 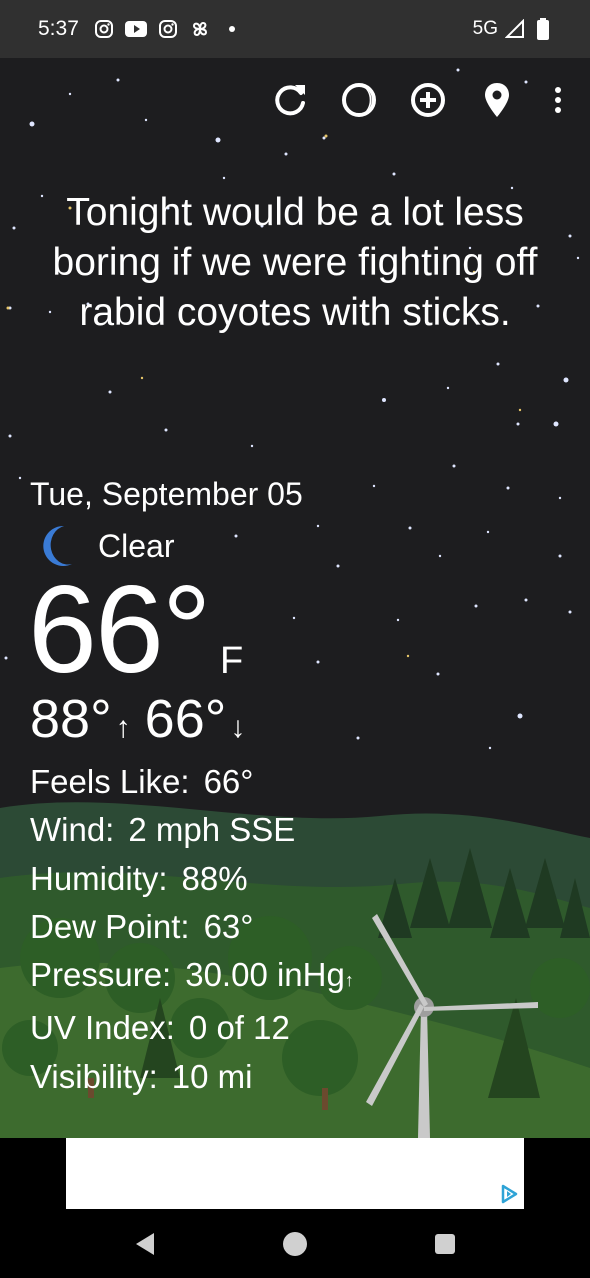 I want to click on moon-phase-icon, so click(x=359, y=100).